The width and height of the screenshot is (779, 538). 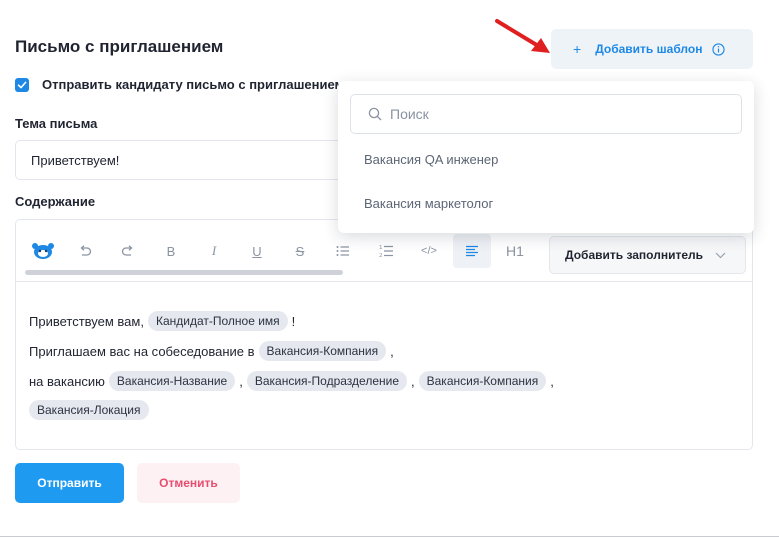 I want to click on add-placeholder-label: Добавить заполнитель, so click(x=634, y=255).